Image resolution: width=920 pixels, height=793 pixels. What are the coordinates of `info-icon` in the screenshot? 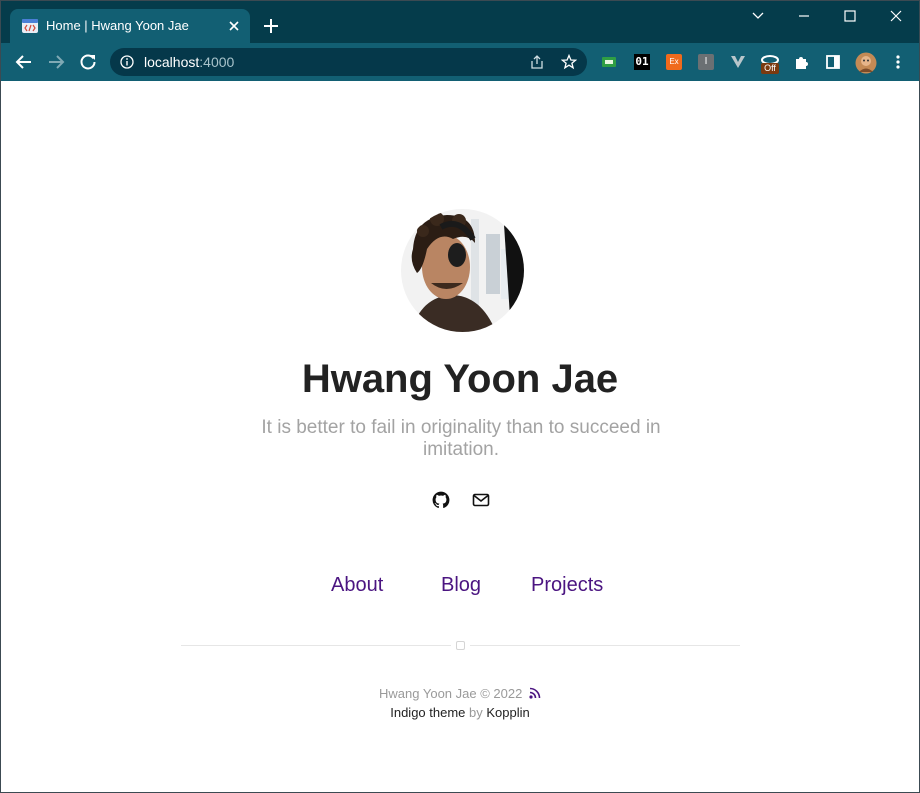 It's located at (127, 62).